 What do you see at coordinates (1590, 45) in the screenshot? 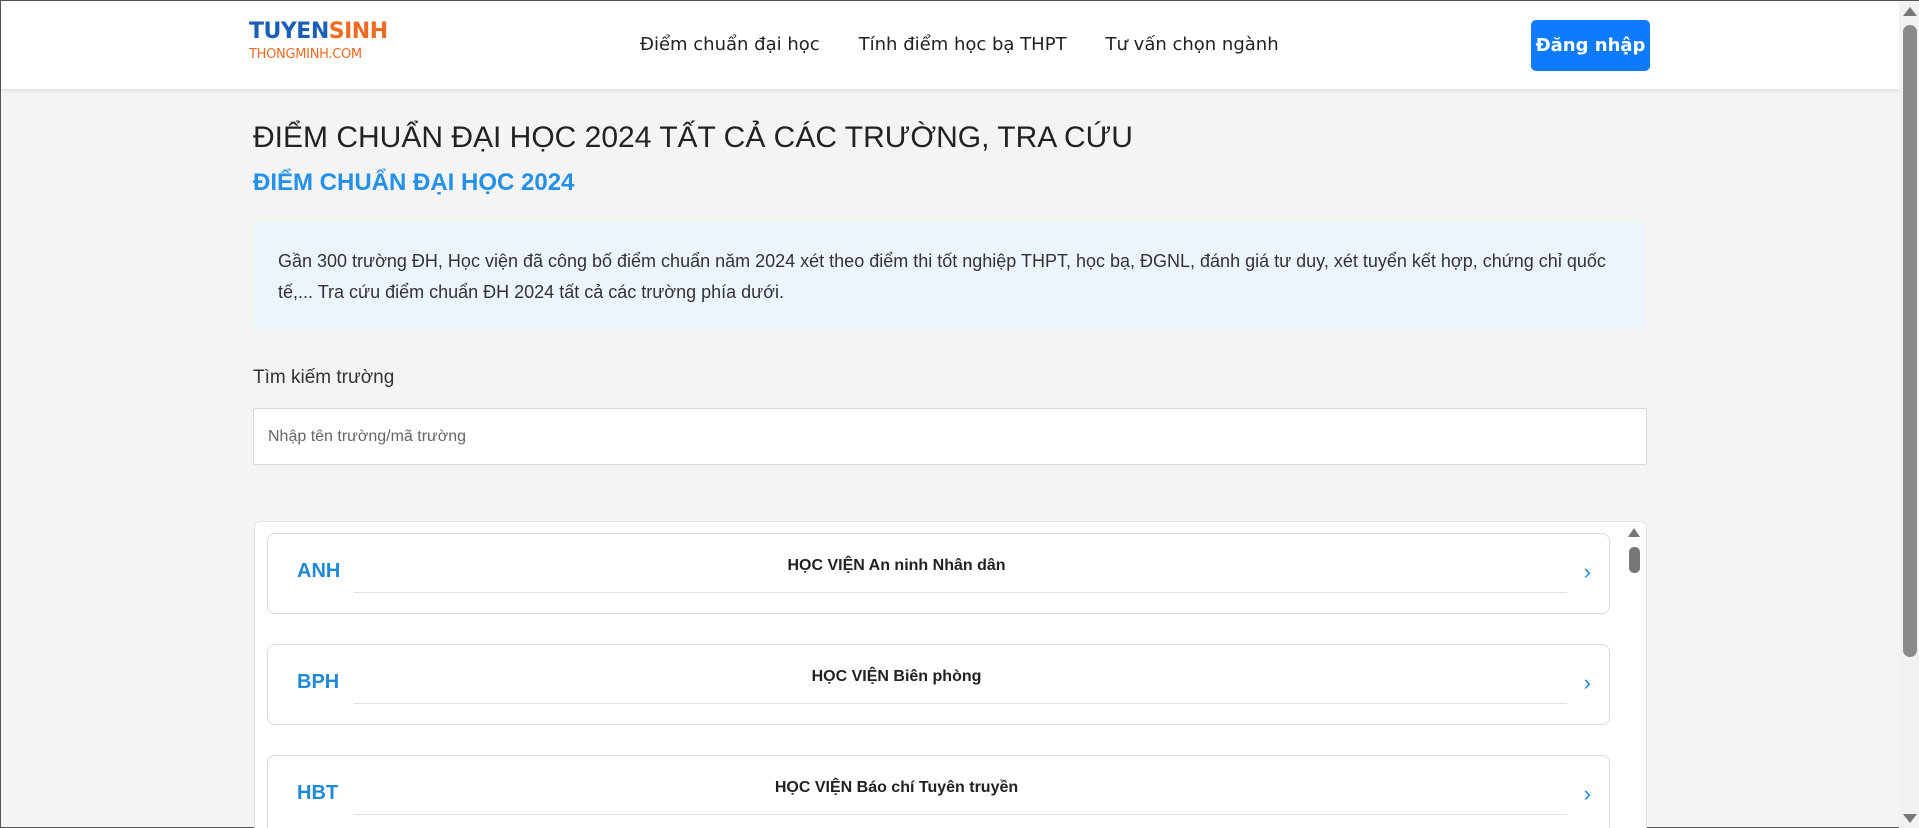
I see `login-button: Đăng nhập` at bounding box center [1590, 45].